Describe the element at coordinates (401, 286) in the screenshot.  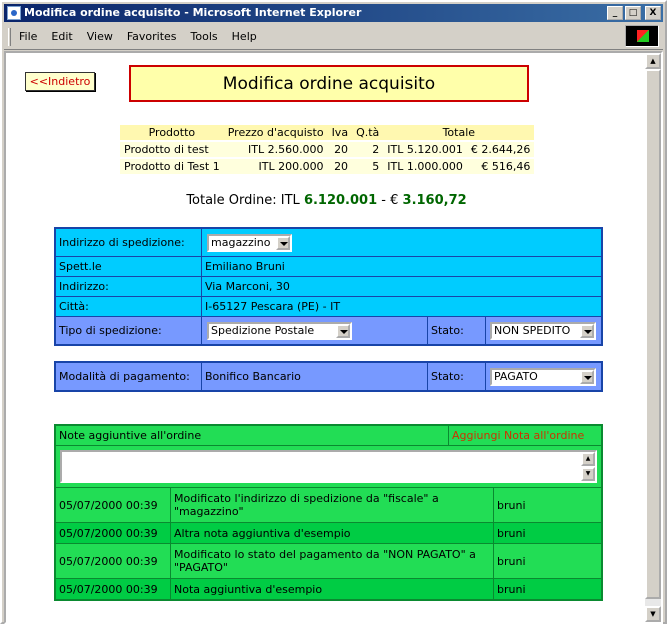
I see `indirizzo-value: Via Marconi, 30` at that location.